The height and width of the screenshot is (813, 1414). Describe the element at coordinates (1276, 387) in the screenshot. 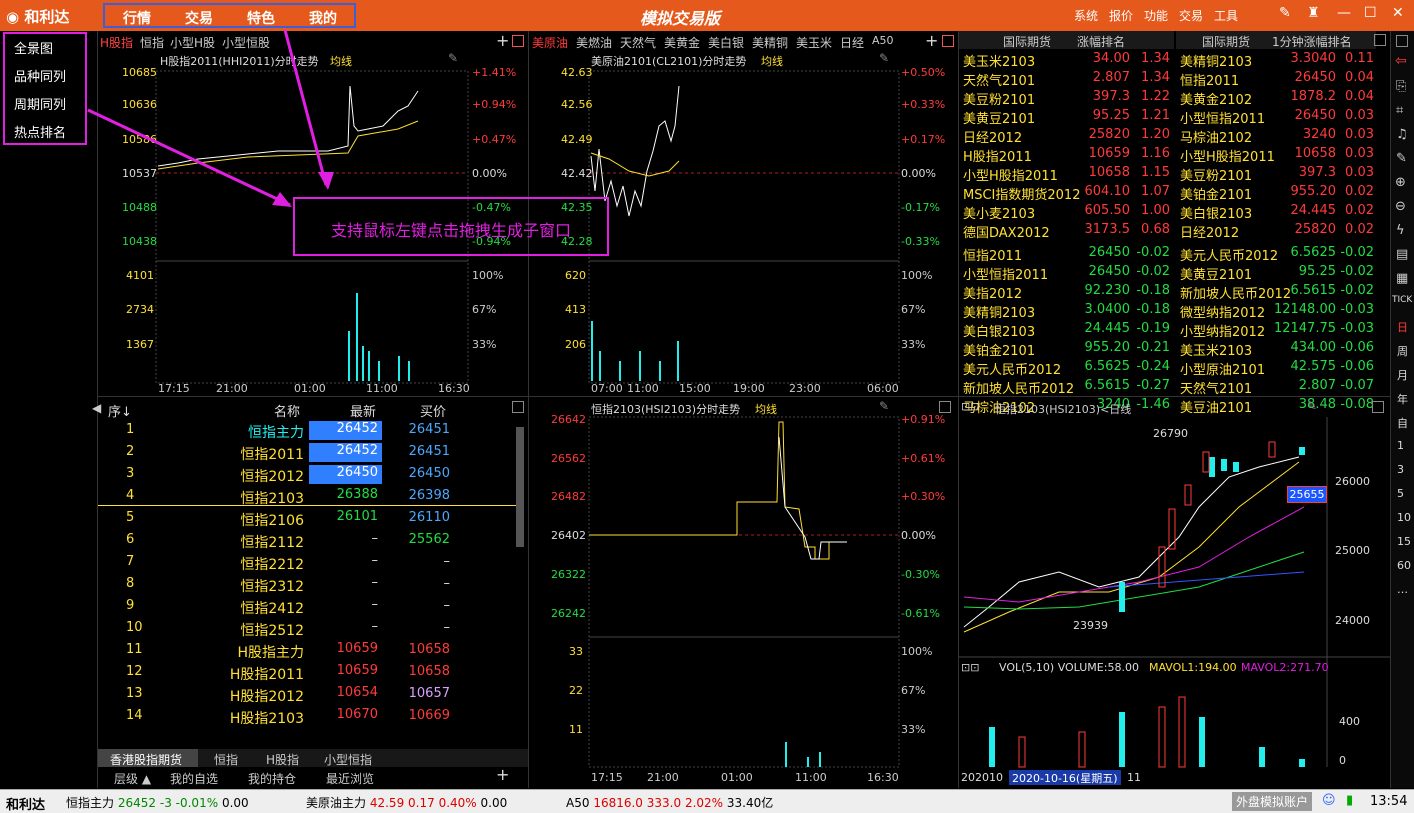

I see `rank-row: 天然气2101 2.807 -0.07` at that location.